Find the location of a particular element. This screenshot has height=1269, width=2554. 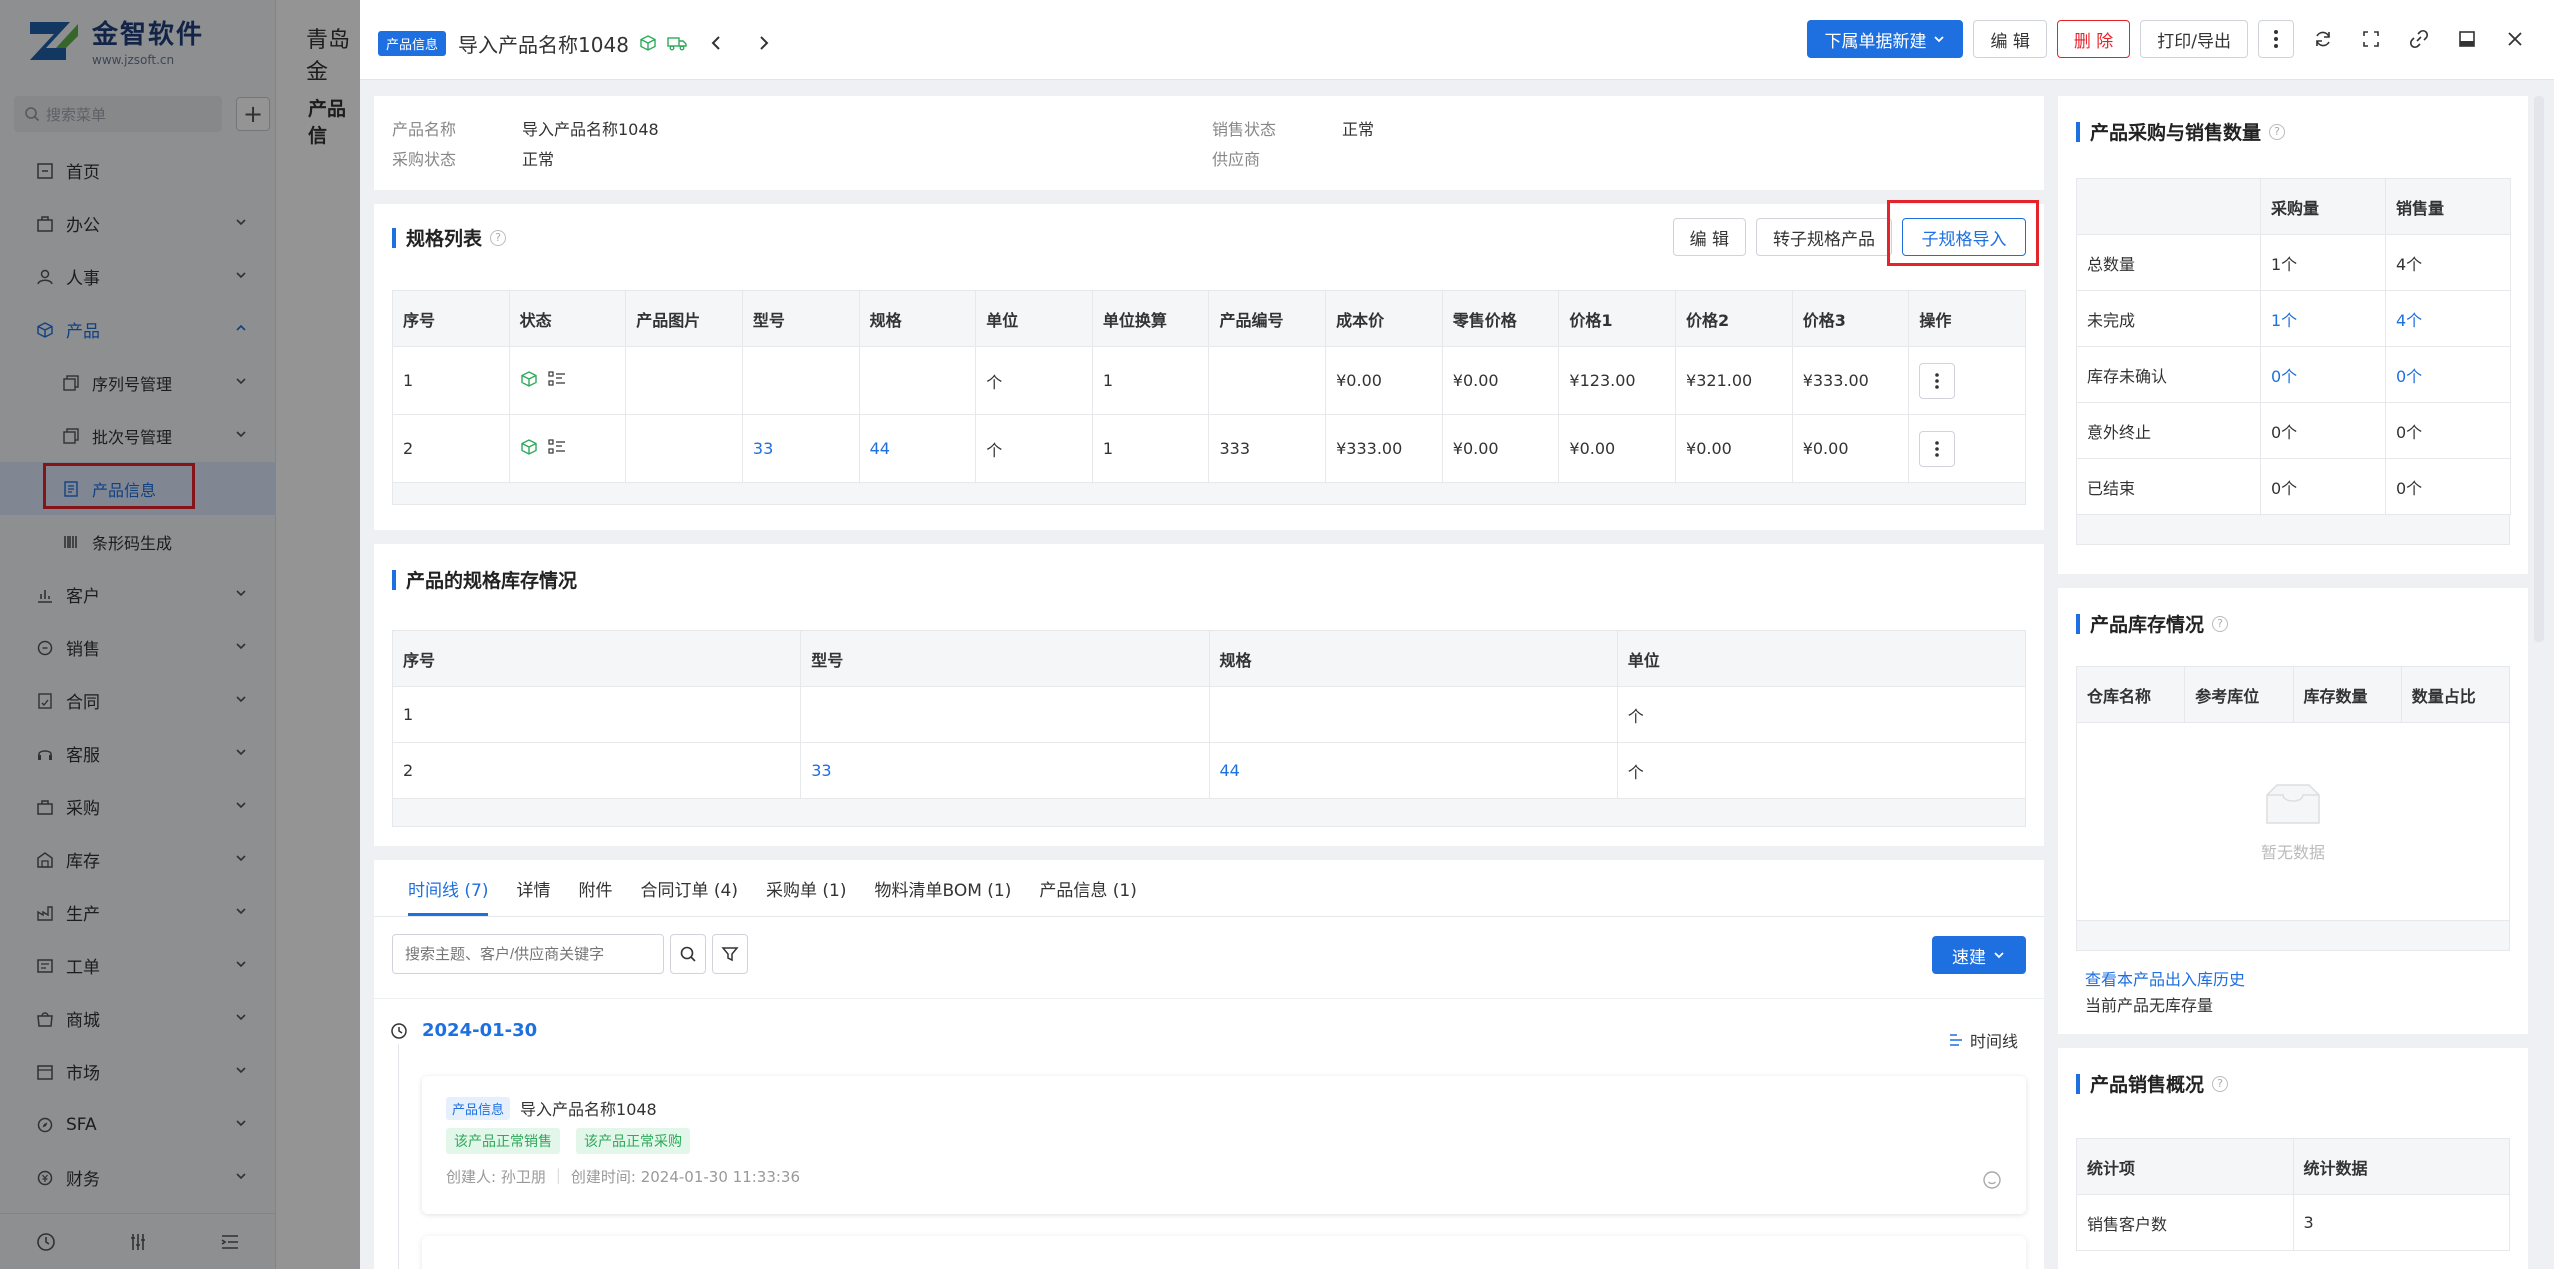

highlight-box is located at coordinates (1963, 233).